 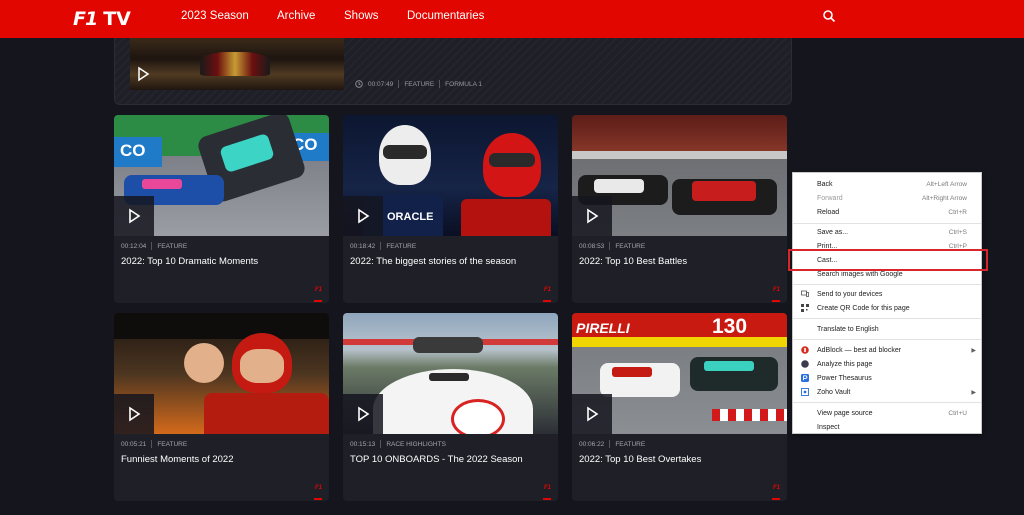 What do you see at coordinates (887, 212) in the screenshot?
I see `menu-reload: Reload Ctrl+R` at bounding box center [887, 212].